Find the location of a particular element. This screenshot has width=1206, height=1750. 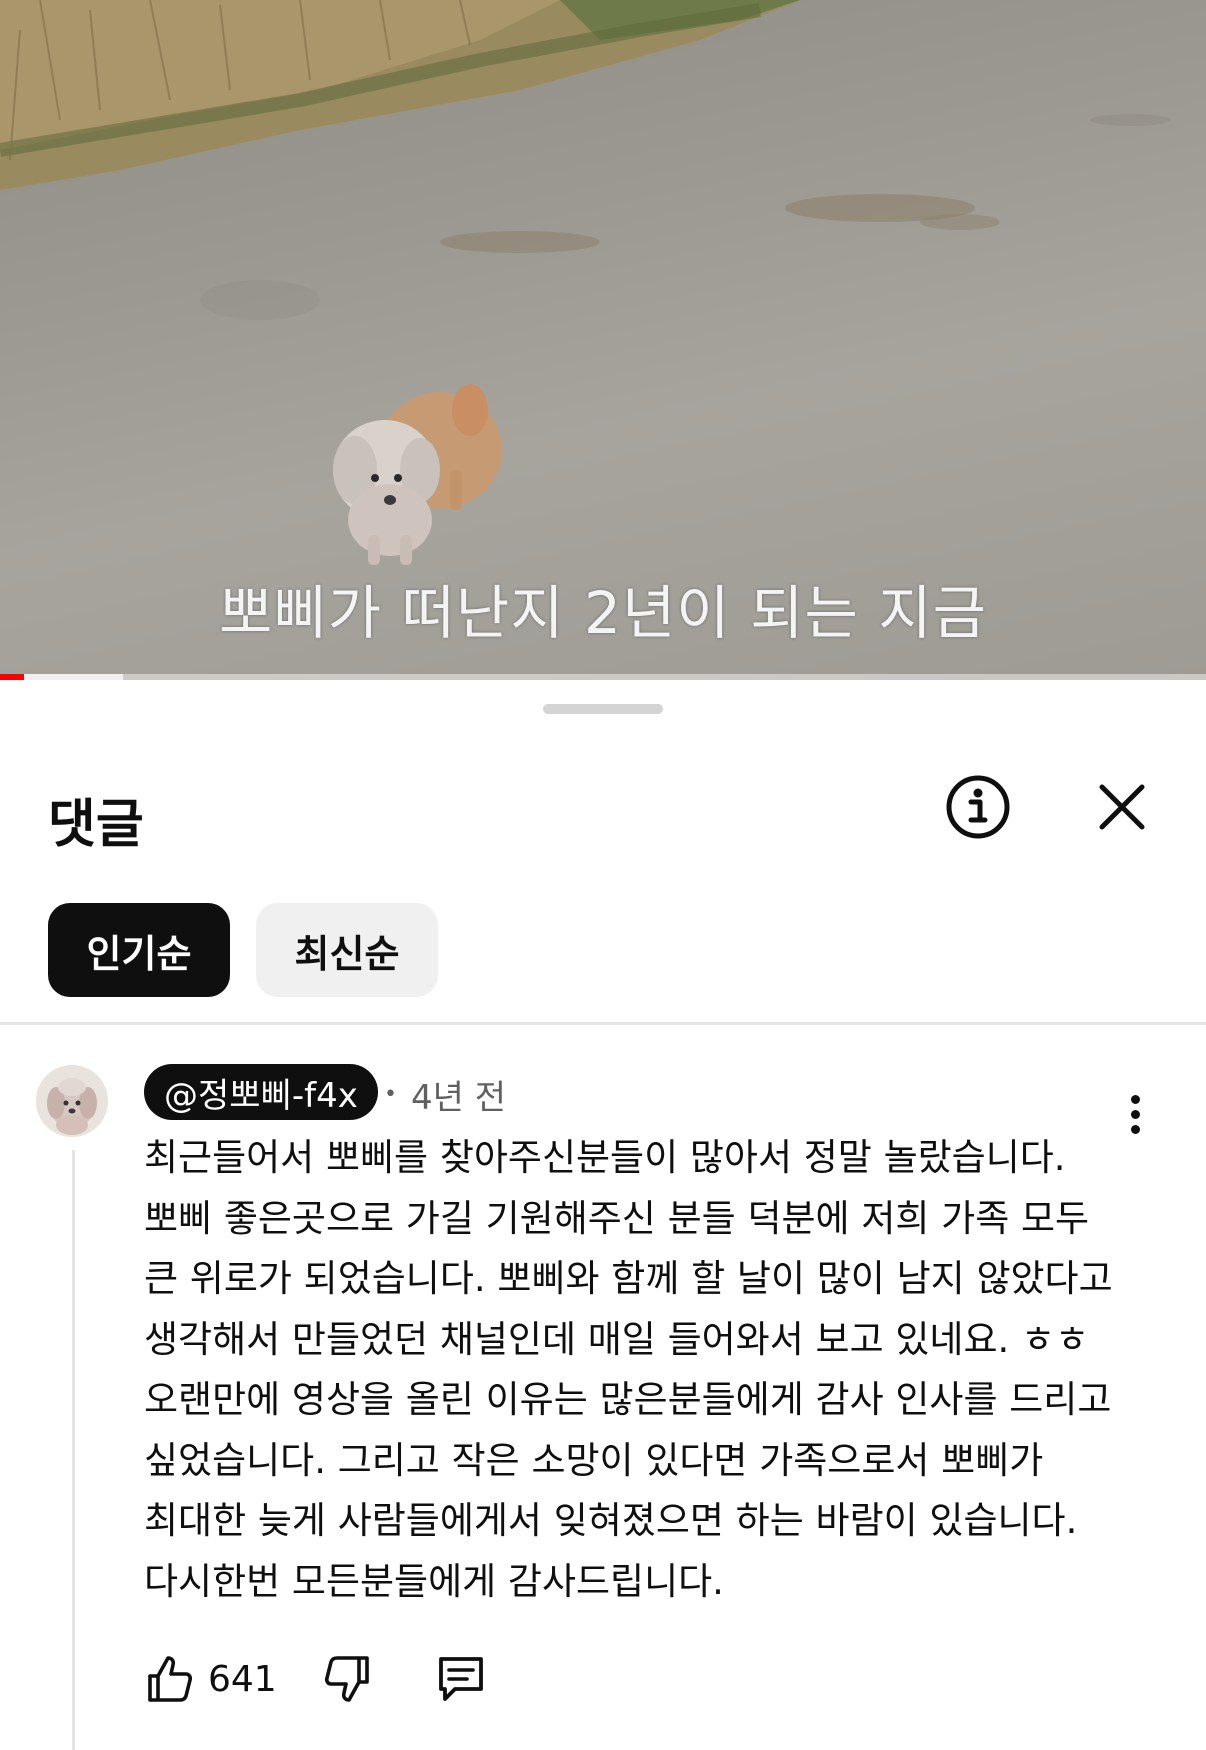

dislike-icon is located at coordinates (346, 1679).